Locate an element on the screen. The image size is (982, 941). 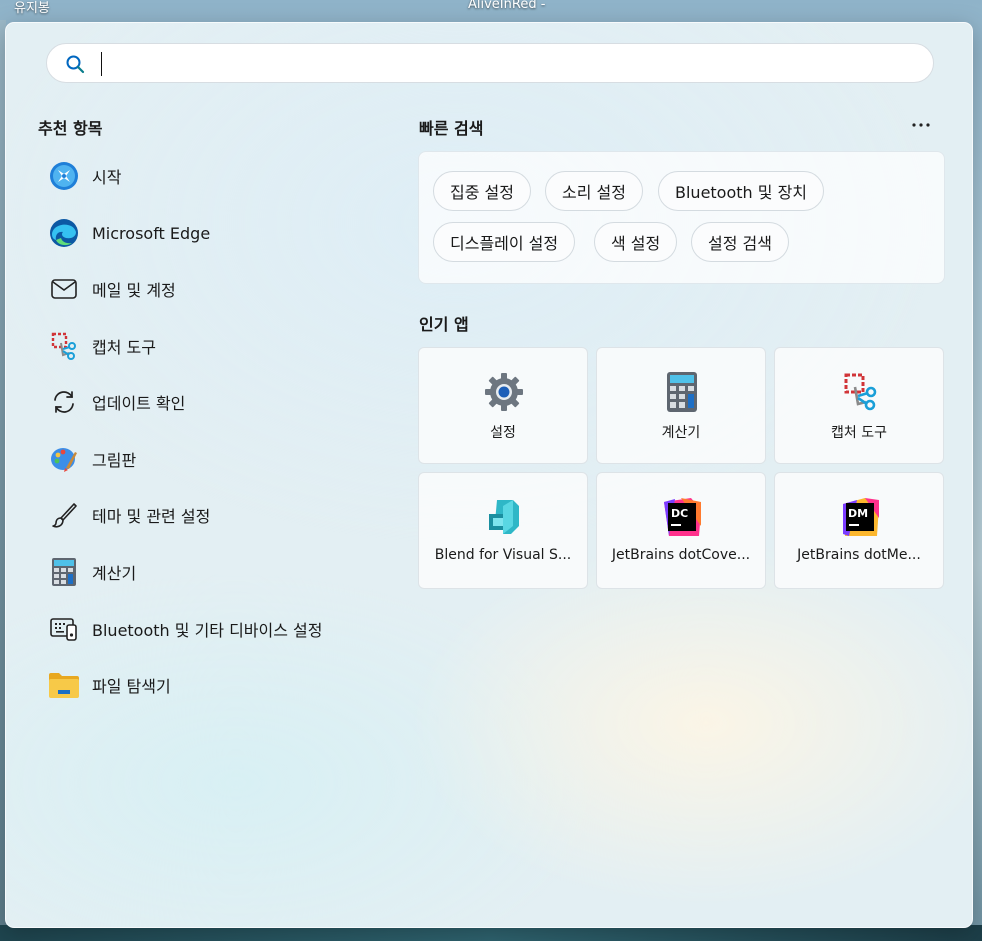
tips-icon is located at coordinates (64, 176).